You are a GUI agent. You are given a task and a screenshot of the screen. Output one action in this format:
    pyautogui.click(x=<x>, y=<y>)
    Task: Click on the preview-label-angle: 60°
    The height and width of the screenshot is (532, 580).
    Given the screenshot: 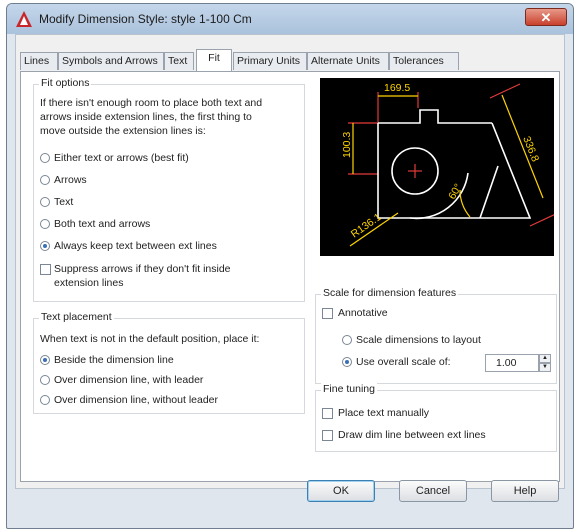 What is the action you would take?
    pyautogui.click(x=455, y=192)
    